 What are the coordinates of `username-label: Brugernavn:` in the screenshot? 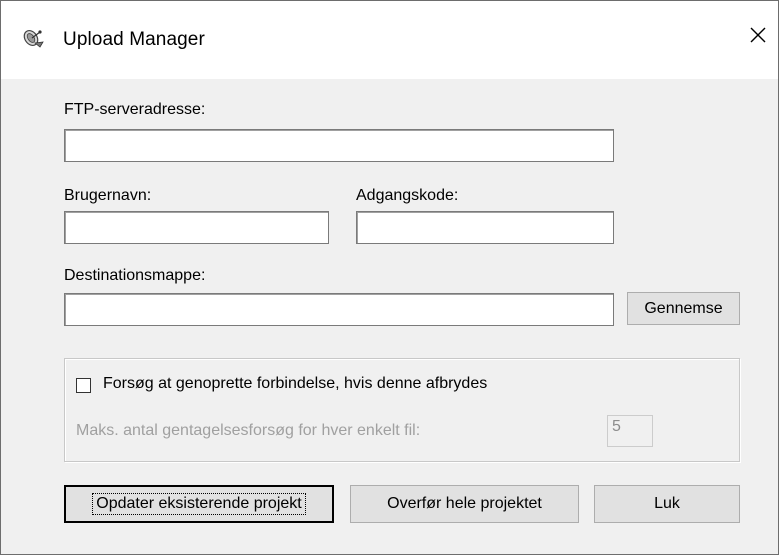 It's located at (108, 195).